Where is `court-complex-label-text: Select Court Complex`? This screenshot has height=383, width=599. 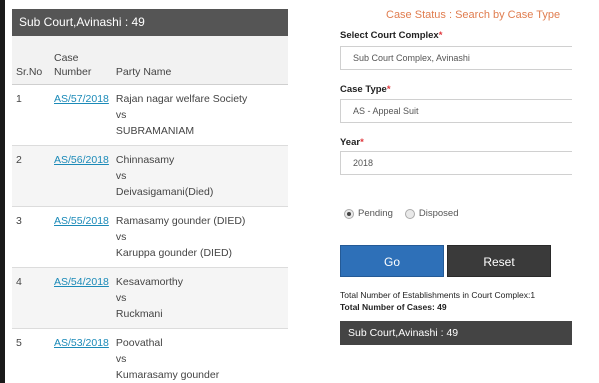
court-complex-label-text: Select Court Complex is located at coordinates (389, 35).